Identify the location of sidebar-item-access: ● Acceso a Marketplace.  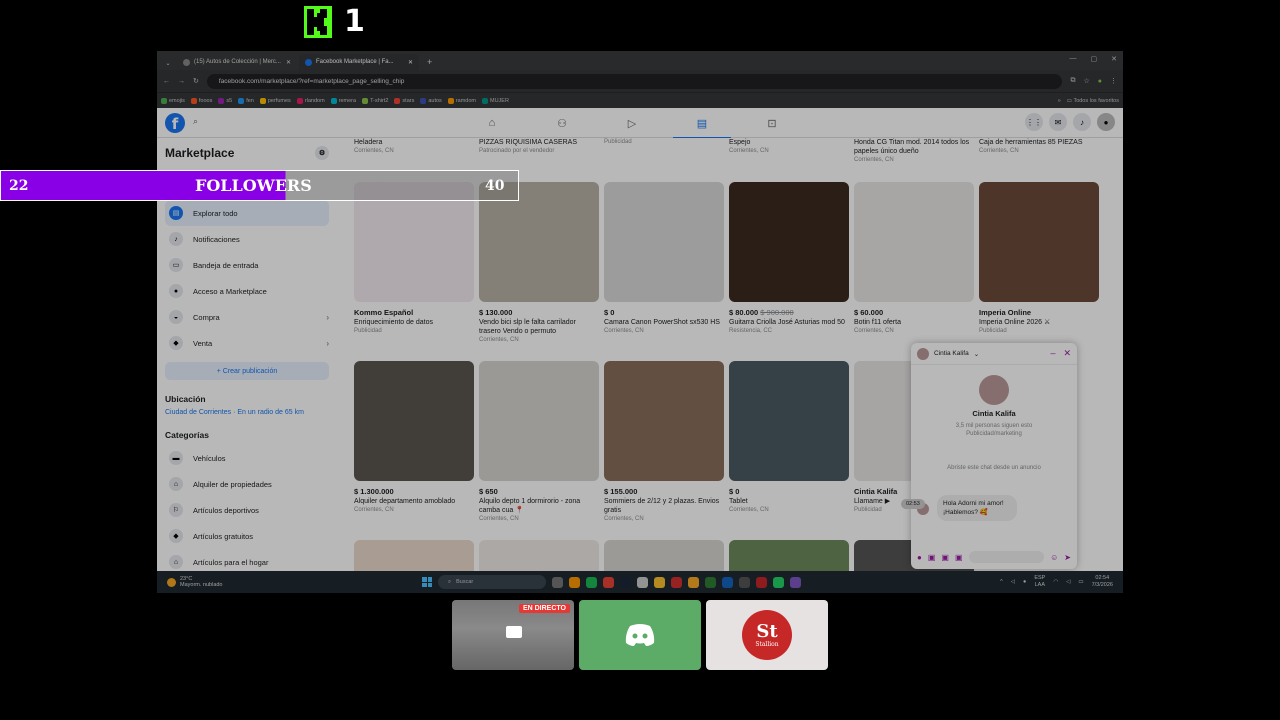
(247, 291).